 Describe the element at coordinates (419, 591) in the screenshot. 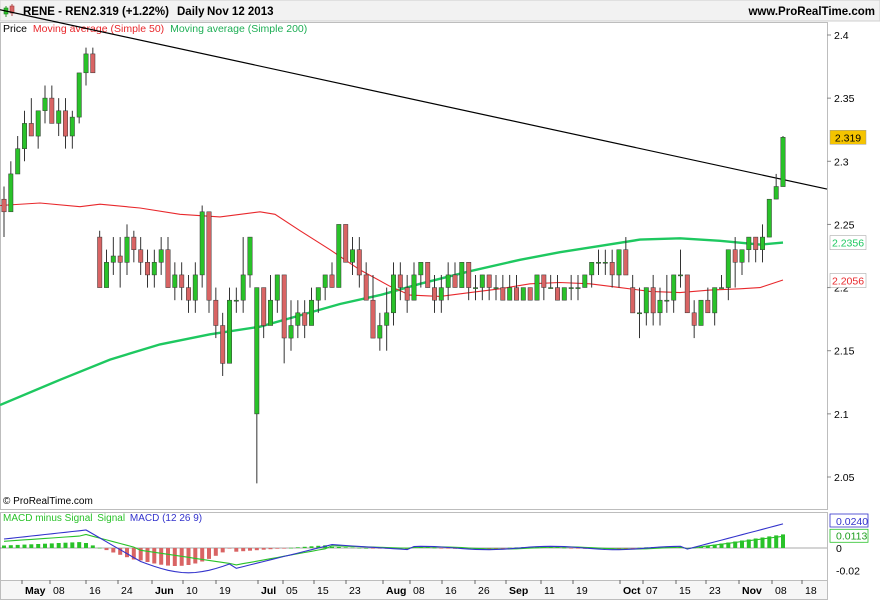

I see `x-tick-label: 08` at that location.